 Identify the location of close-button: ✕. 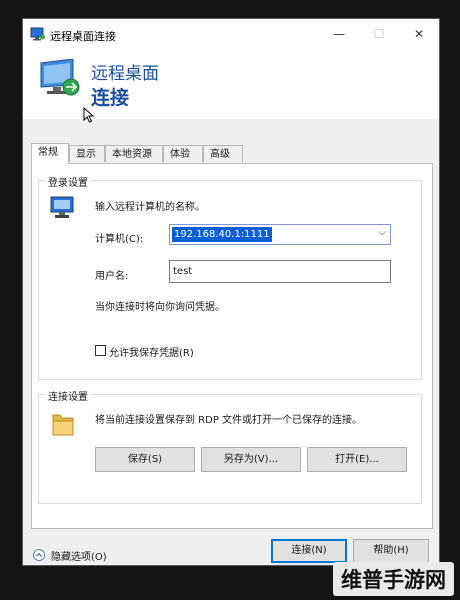
(419, 34).